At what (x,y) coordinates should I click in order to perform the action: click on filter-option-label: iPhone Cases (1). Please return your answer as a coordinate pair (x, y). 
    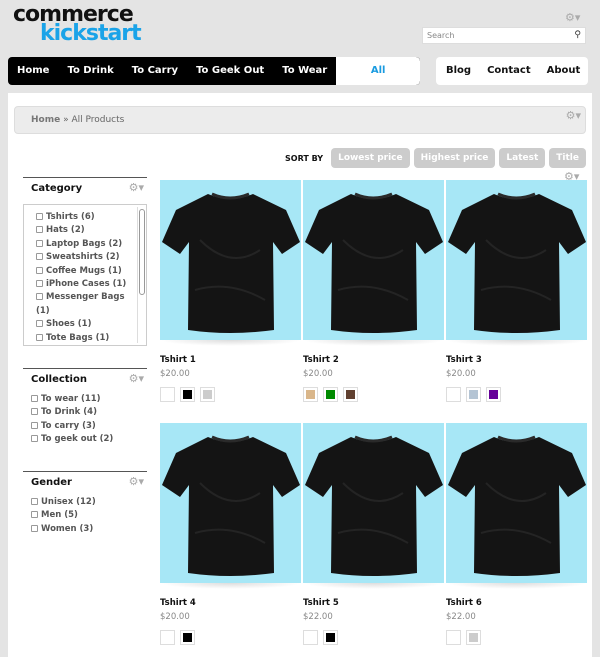
    Looking at the image, I should click on (86, 284).